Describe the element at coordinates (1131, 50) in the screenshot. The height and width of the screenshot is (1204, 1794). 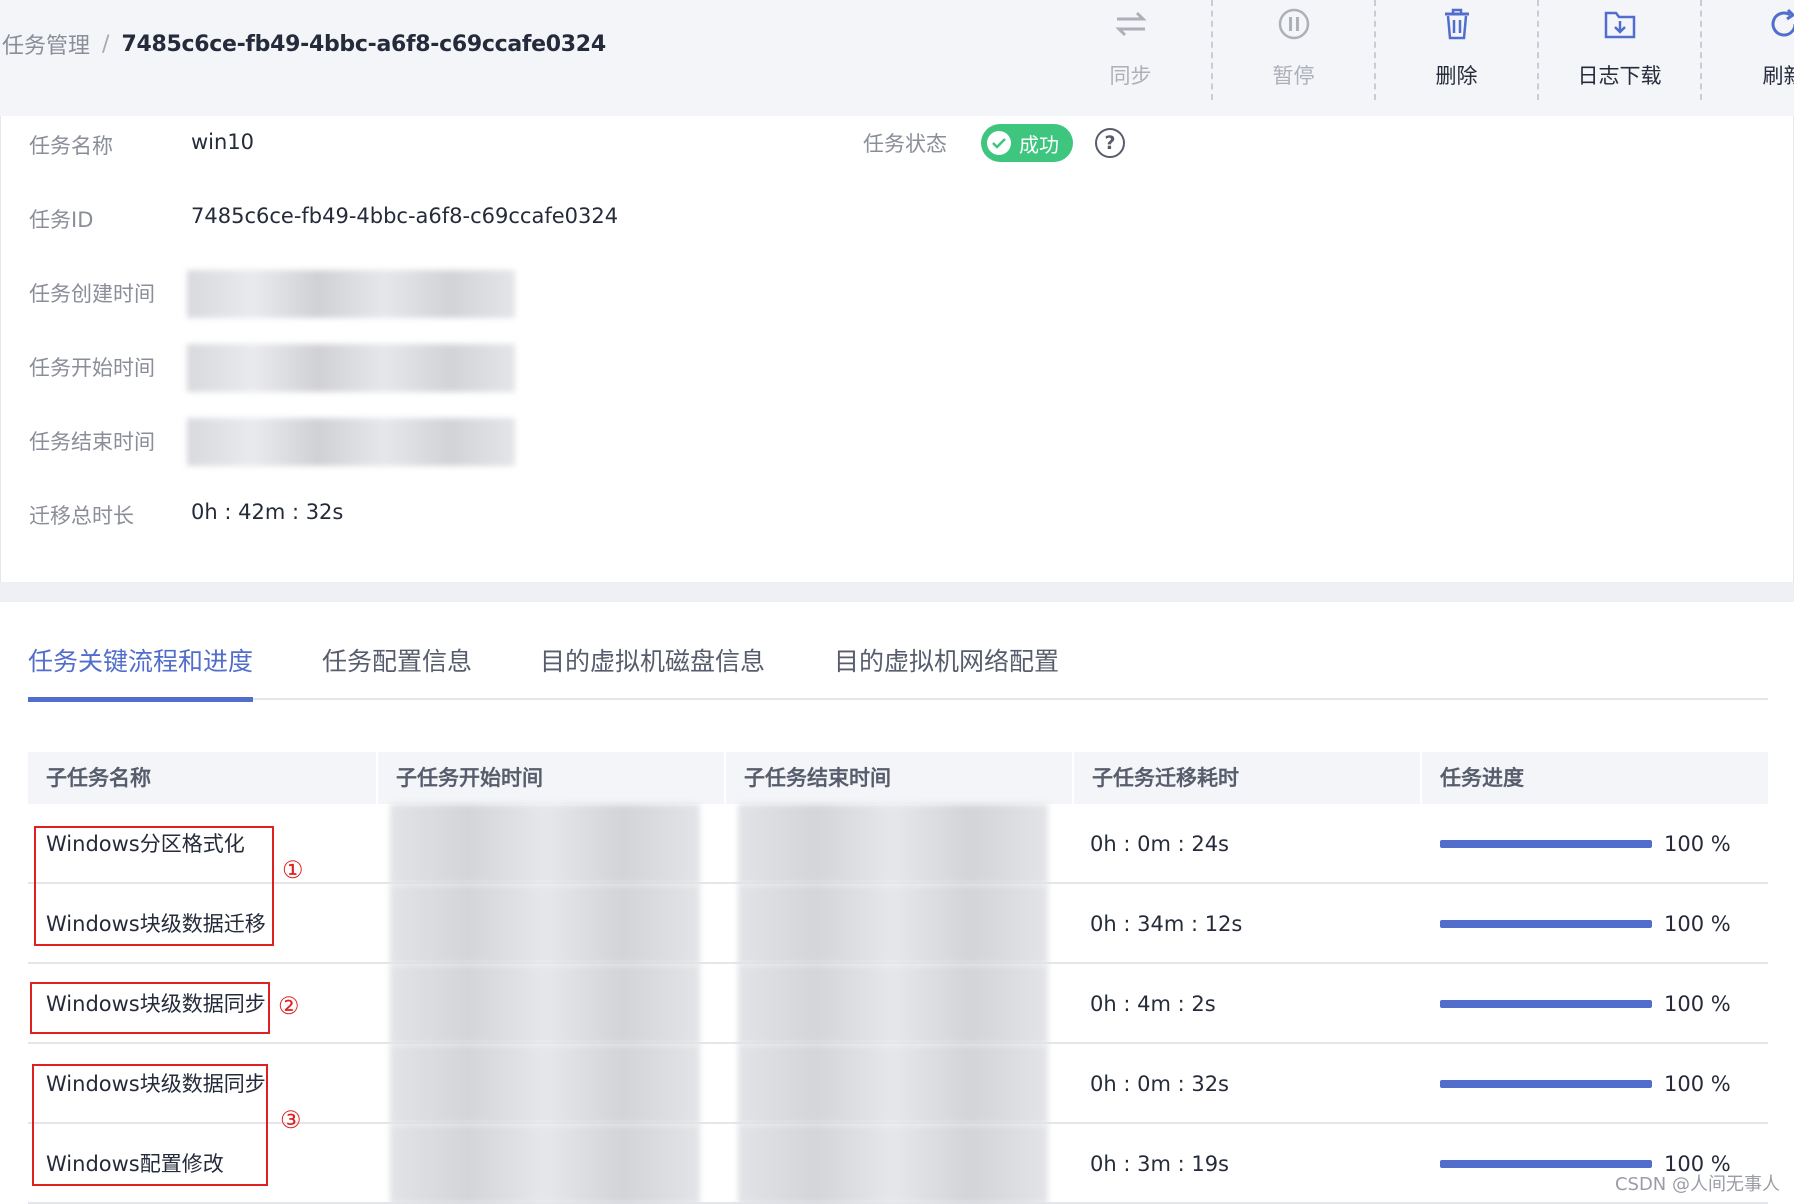
I see `sync-button: 同步` at that location.